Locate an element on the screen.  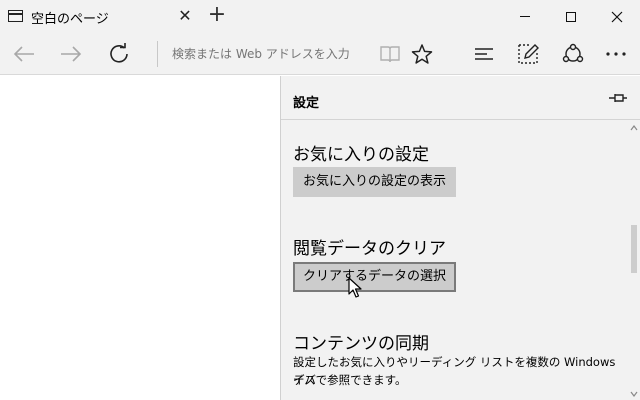
favorite-star-icon is located at coordinates (422, 54).